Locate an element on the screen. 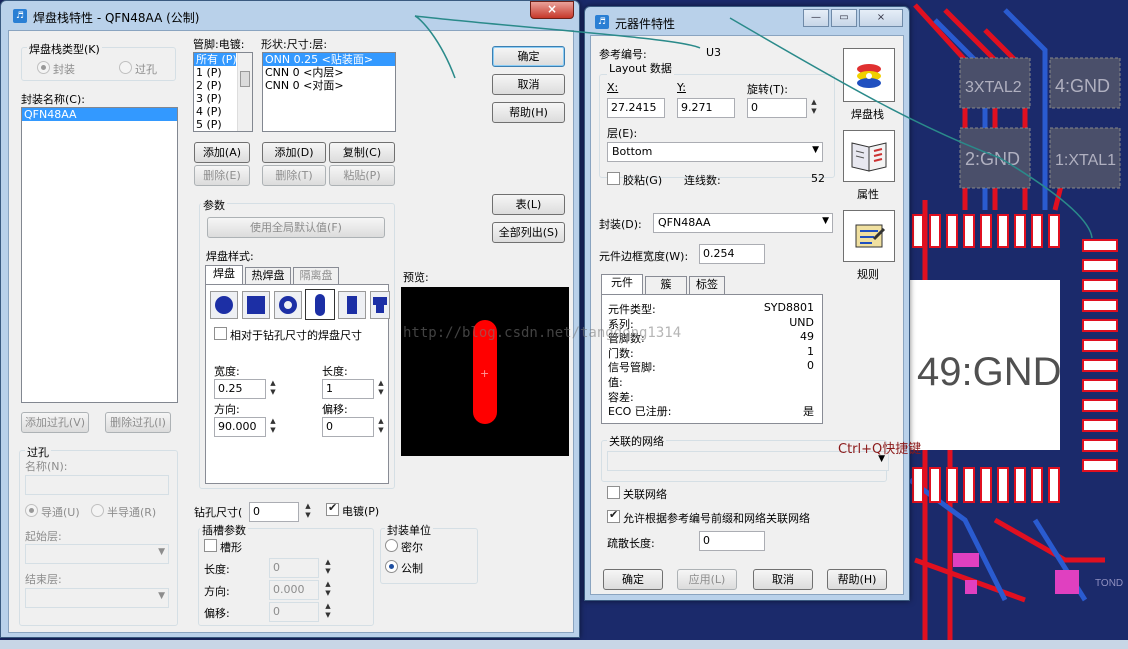  allow-assoc-checkbox is located at coordinates (613, 515).